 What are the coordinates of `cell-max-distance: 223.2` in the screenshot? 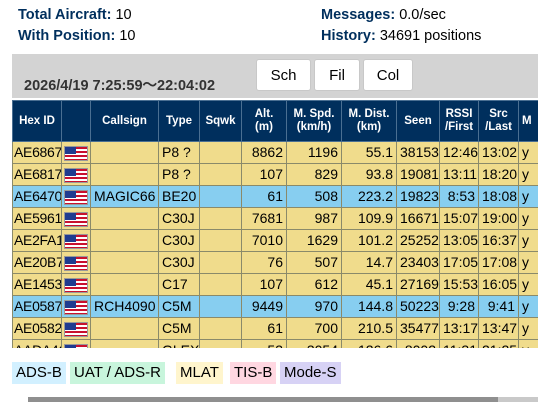 It's located at (369, 196).